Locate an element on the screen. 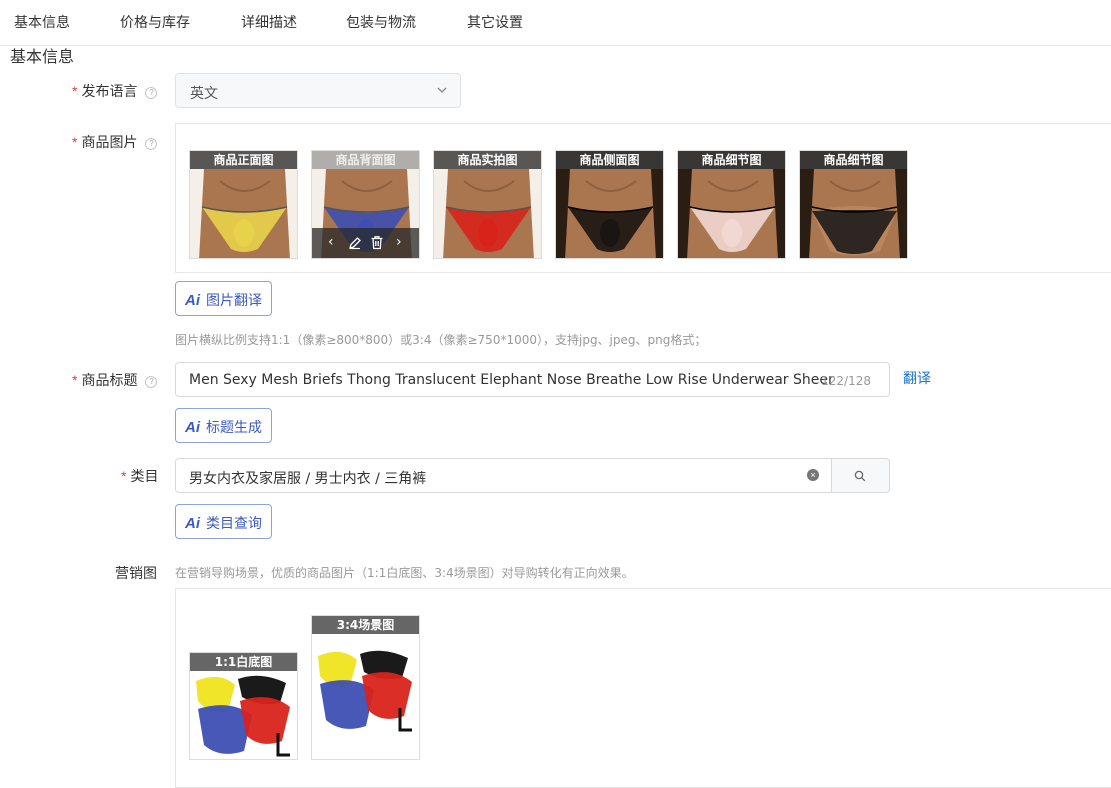 The width and height of the screenshot is (1111, 788). image-caption: 商品正面图 is located at coordinates (243, 160).